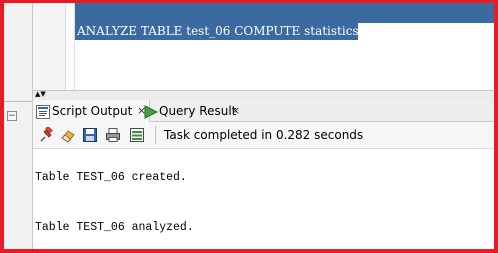  I want to click on tab-script-output-label: Script Output, so click(92, 111).